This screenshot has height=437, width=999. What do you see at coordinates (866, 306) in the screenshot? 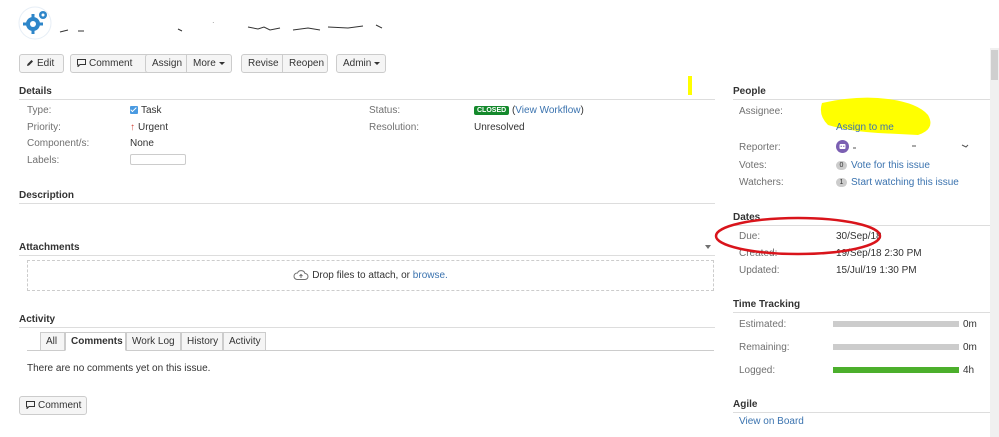
I see `time-tracking-heading: Time Tracking` at bounding box center [866, 306].